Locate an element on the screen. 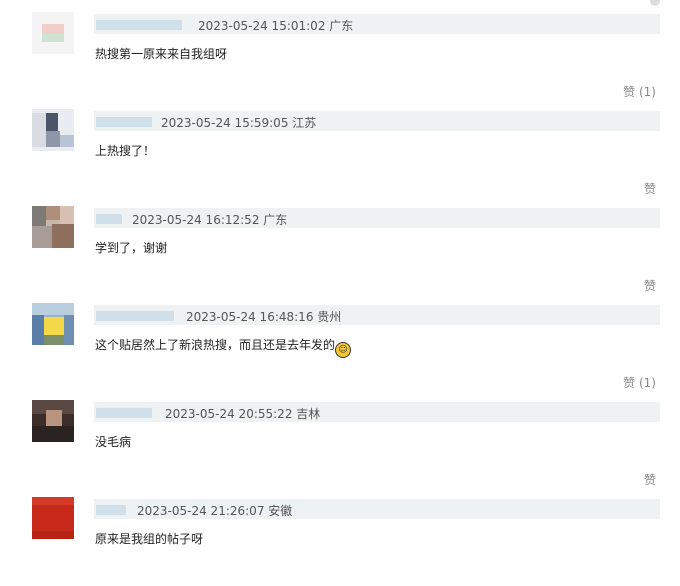 Image resolution: width=680 pixels, height=586 pixels. comment-text: 原来是我组的帖子呀 is located at coordinates (149, 539).